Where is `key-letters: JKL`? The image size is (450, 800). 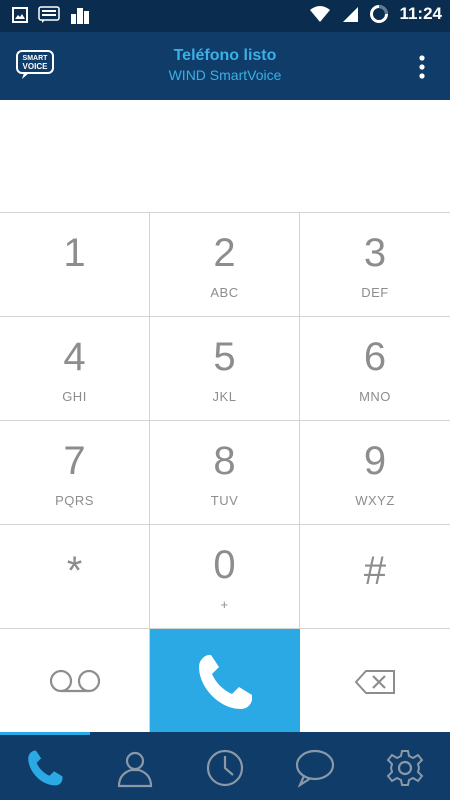 key-letters: JKL is located at coordinates (224, 396).